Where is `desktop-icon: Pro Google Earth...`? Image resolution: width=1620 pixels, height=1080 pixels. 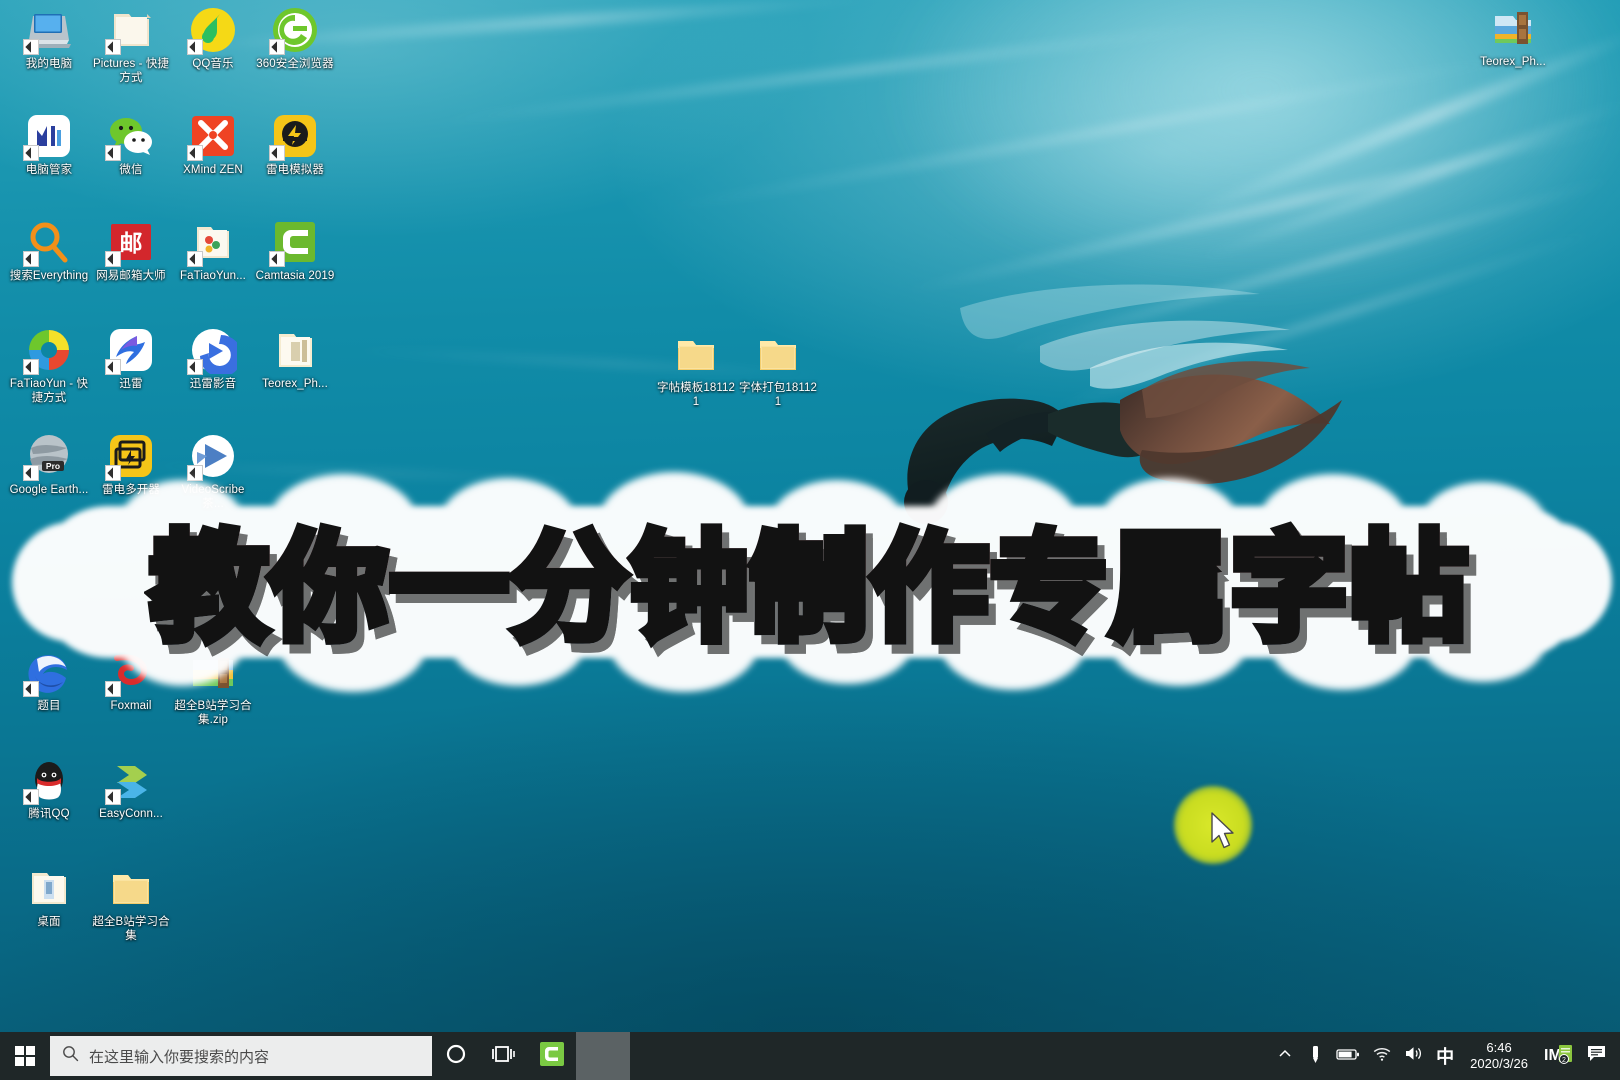 desktop-icon: Pro Google Earth... is located at coordinates (49, 465).